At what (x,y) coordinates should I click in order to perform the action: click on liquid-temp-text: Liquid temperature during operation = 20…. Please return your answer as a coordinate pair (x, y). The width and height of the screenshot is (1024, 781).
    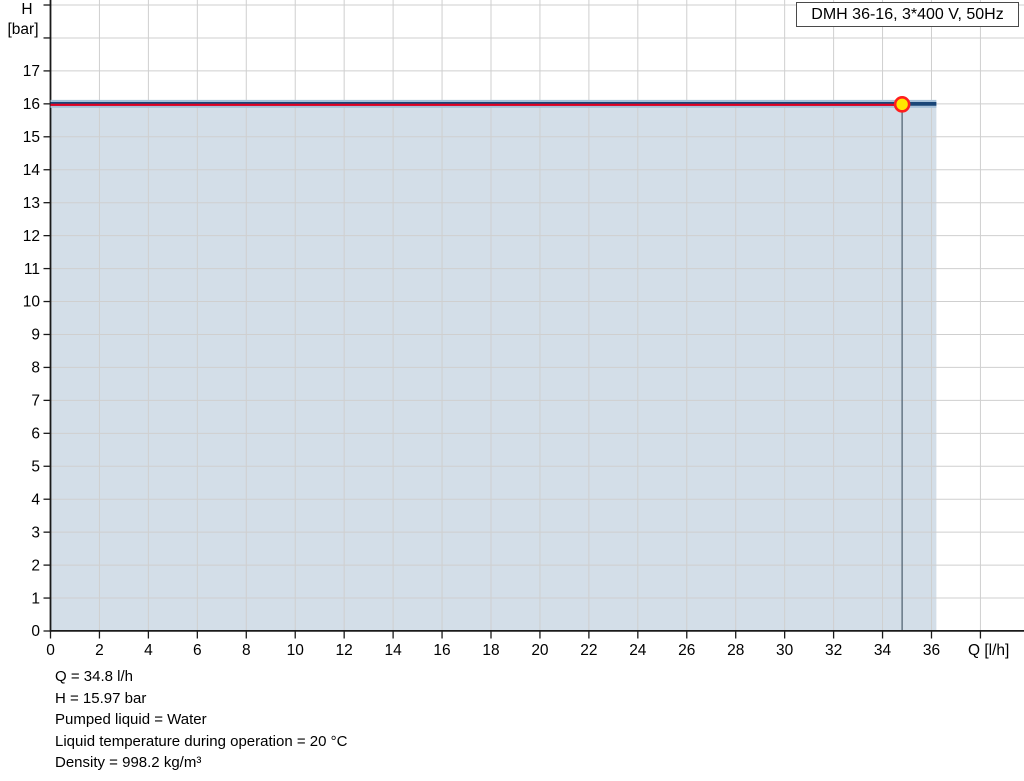
    Looking at the image, I should click on (201, 741).